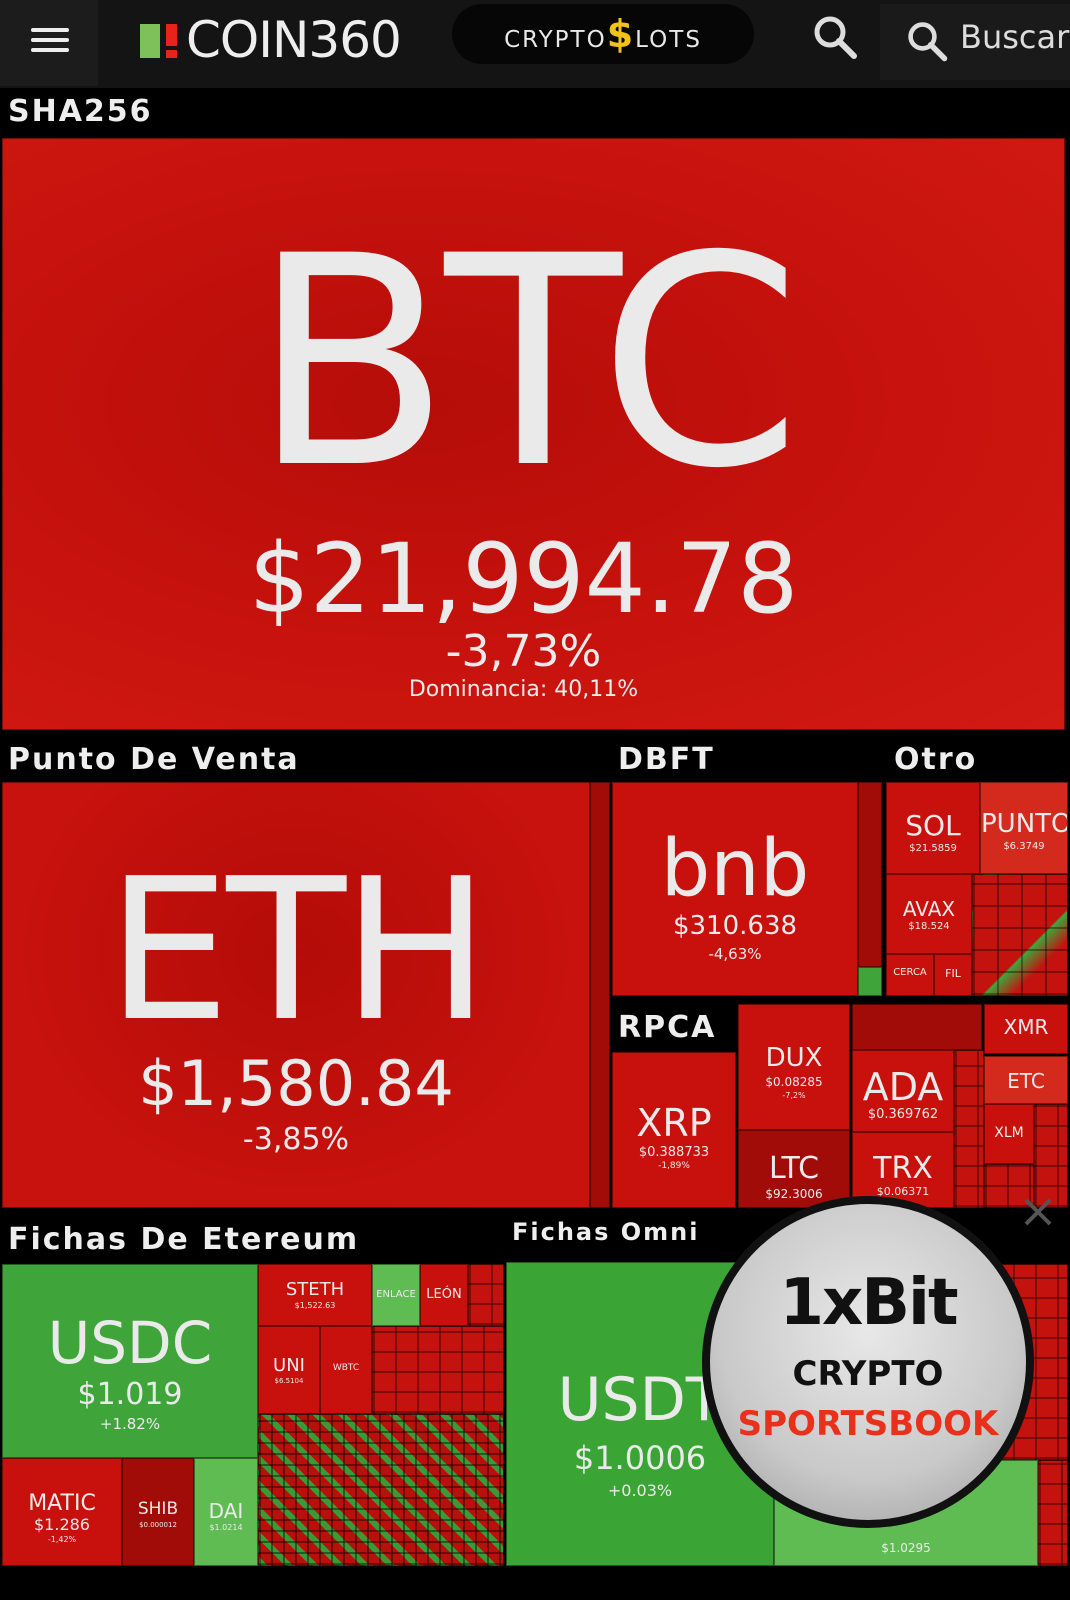  I want to click on tile-bnb: bnb $310.638 -4,63%, so click(735, 889).